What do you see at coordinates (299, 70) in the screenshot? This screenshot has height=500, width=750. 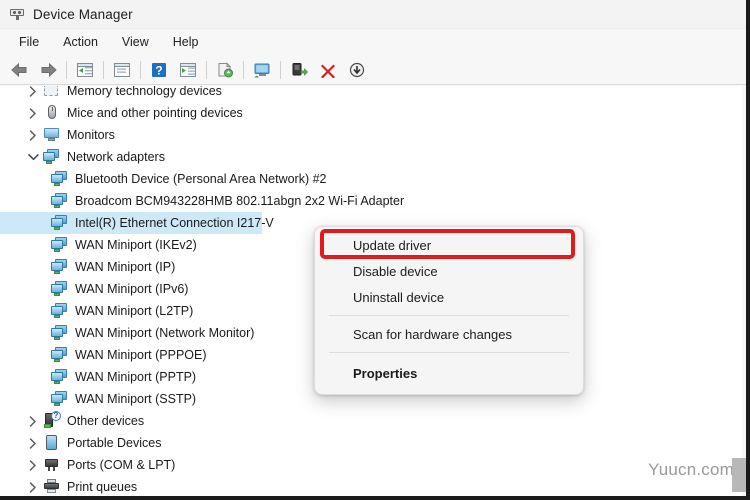 I see `enable-device-button` at bounding box center [299, 70].